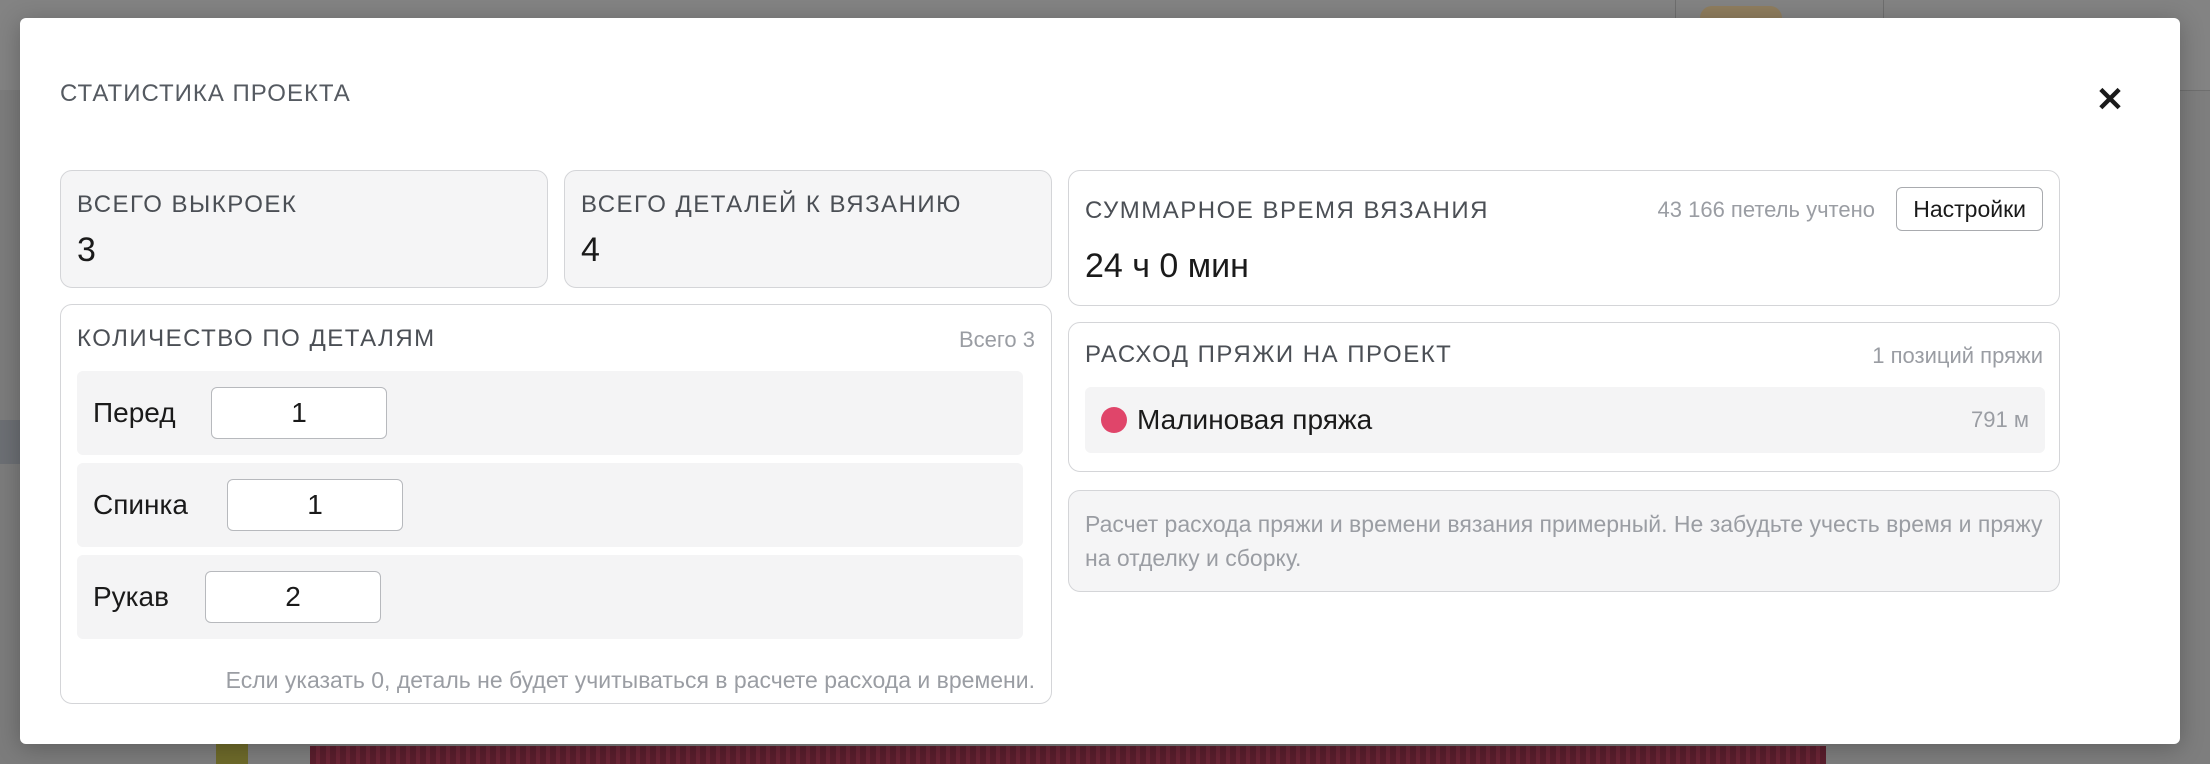 The height and width of the screenshot is (764, 2210). What do you see at coordinates (131, 596) in the screenshot?
I see `part-name: Рукав` at bounding box center [131, 596].